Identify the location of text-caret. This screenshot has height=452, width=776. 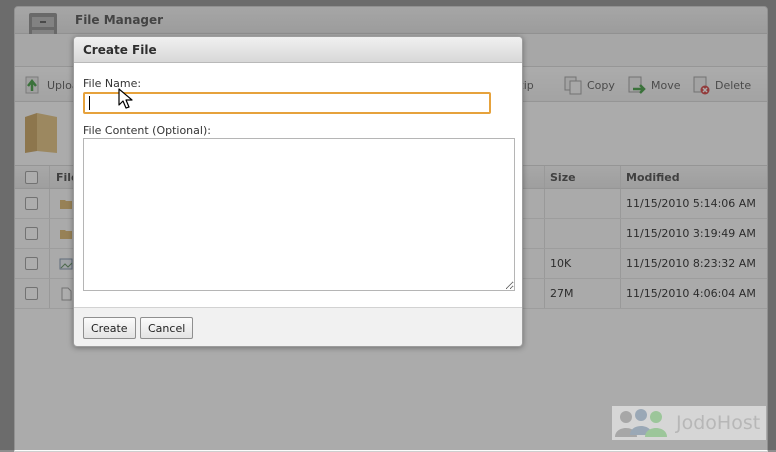
(89, 103).